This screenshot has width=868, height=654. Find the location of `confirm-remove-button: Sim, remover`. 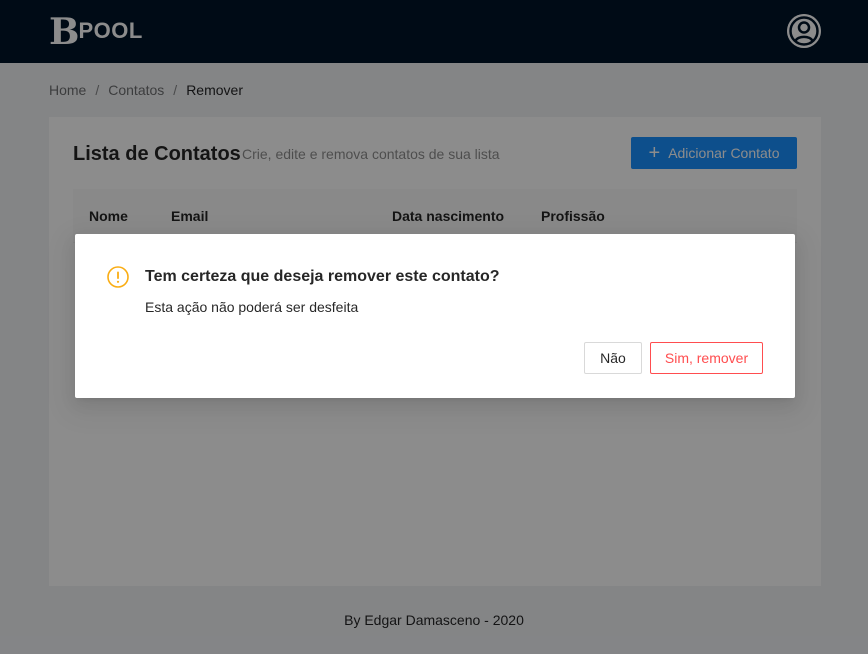

confirm-remove-button: Sim, remover is located at coordinates (706, 358).